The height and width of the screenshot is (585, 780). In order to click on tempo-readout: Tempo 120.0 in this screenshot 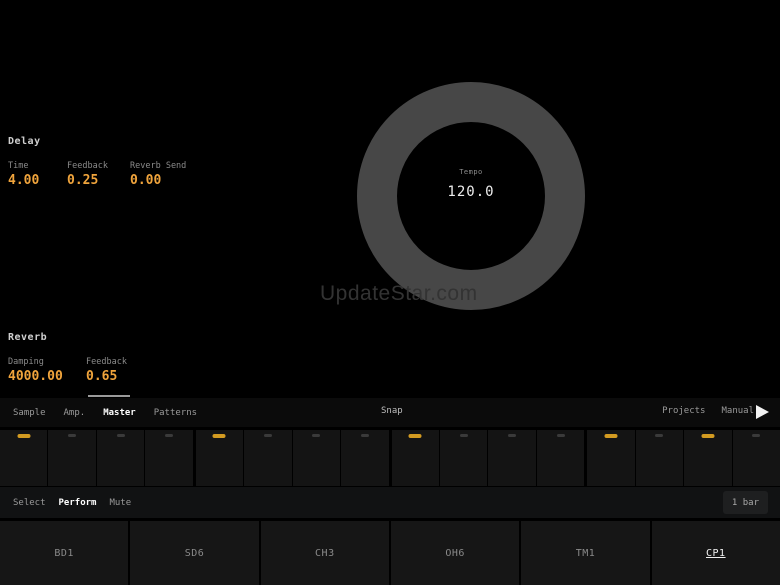, I will do `click(471, 184)`.